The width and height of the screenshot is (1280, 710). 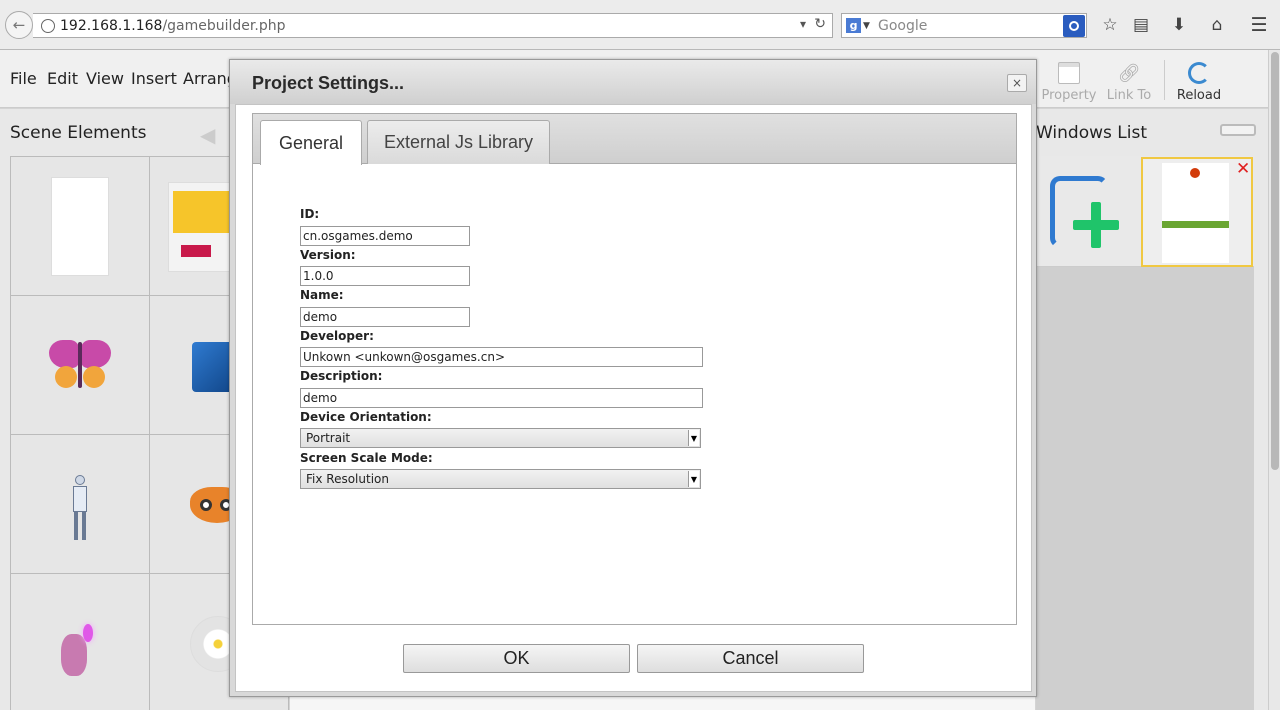 What do you see at coordinates (62, 78) in the screenshot?
I see `menu-edit: Edit` at bounding box center [62, 78].